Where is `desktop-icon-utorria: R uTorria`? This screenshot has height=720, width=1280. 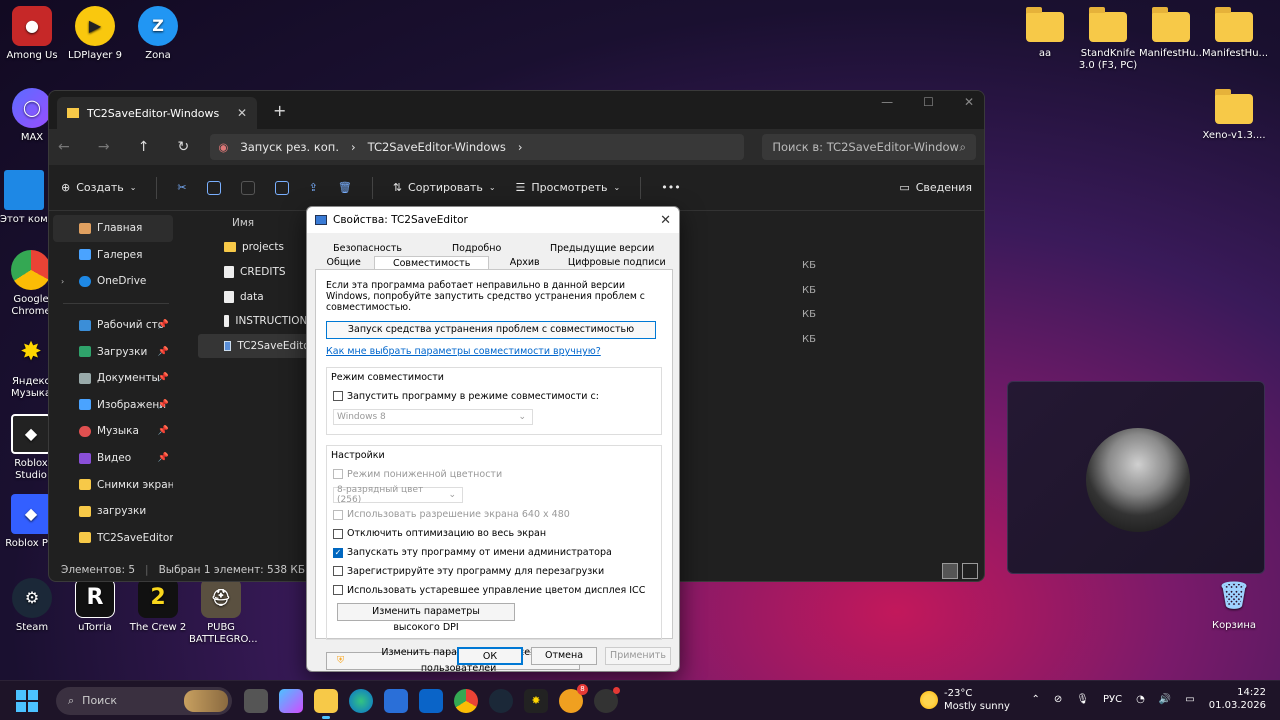 desktop-icon-utorria: R uTorria is located at coordinates (95, 606).